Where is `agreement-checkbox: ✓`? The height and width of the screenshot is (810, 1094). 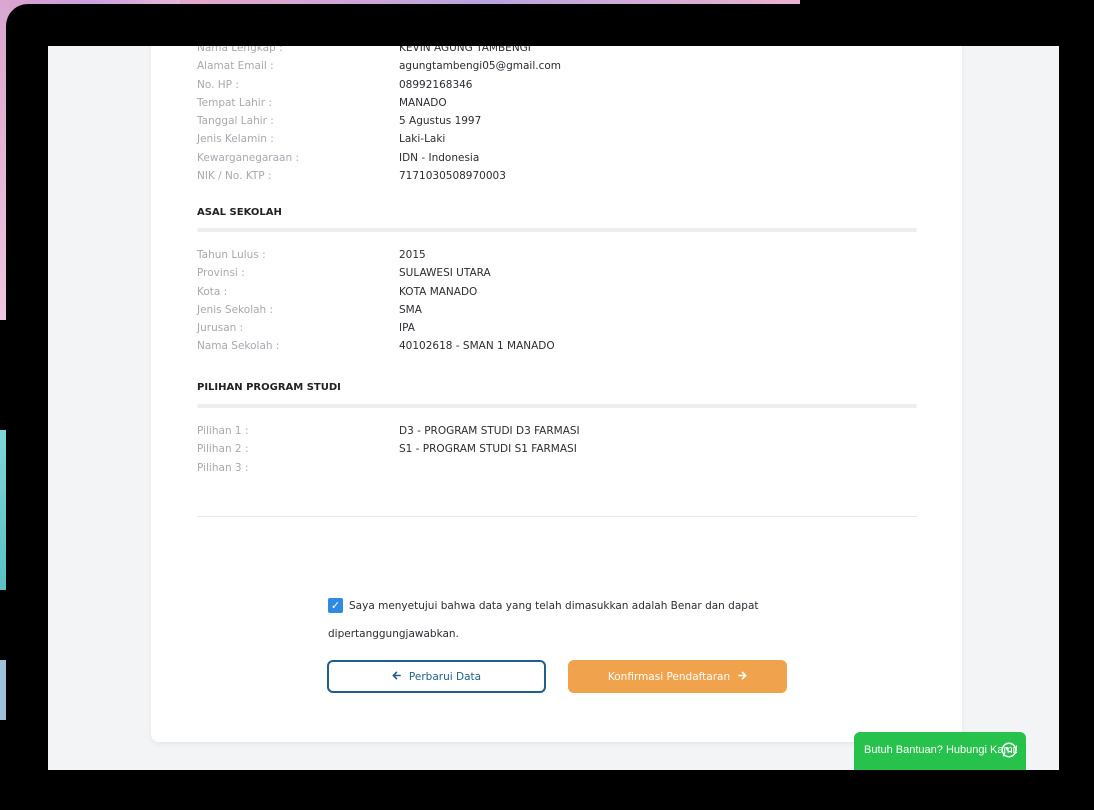 agreement-checkbox: ✓ is located at coordinates (335, 605).